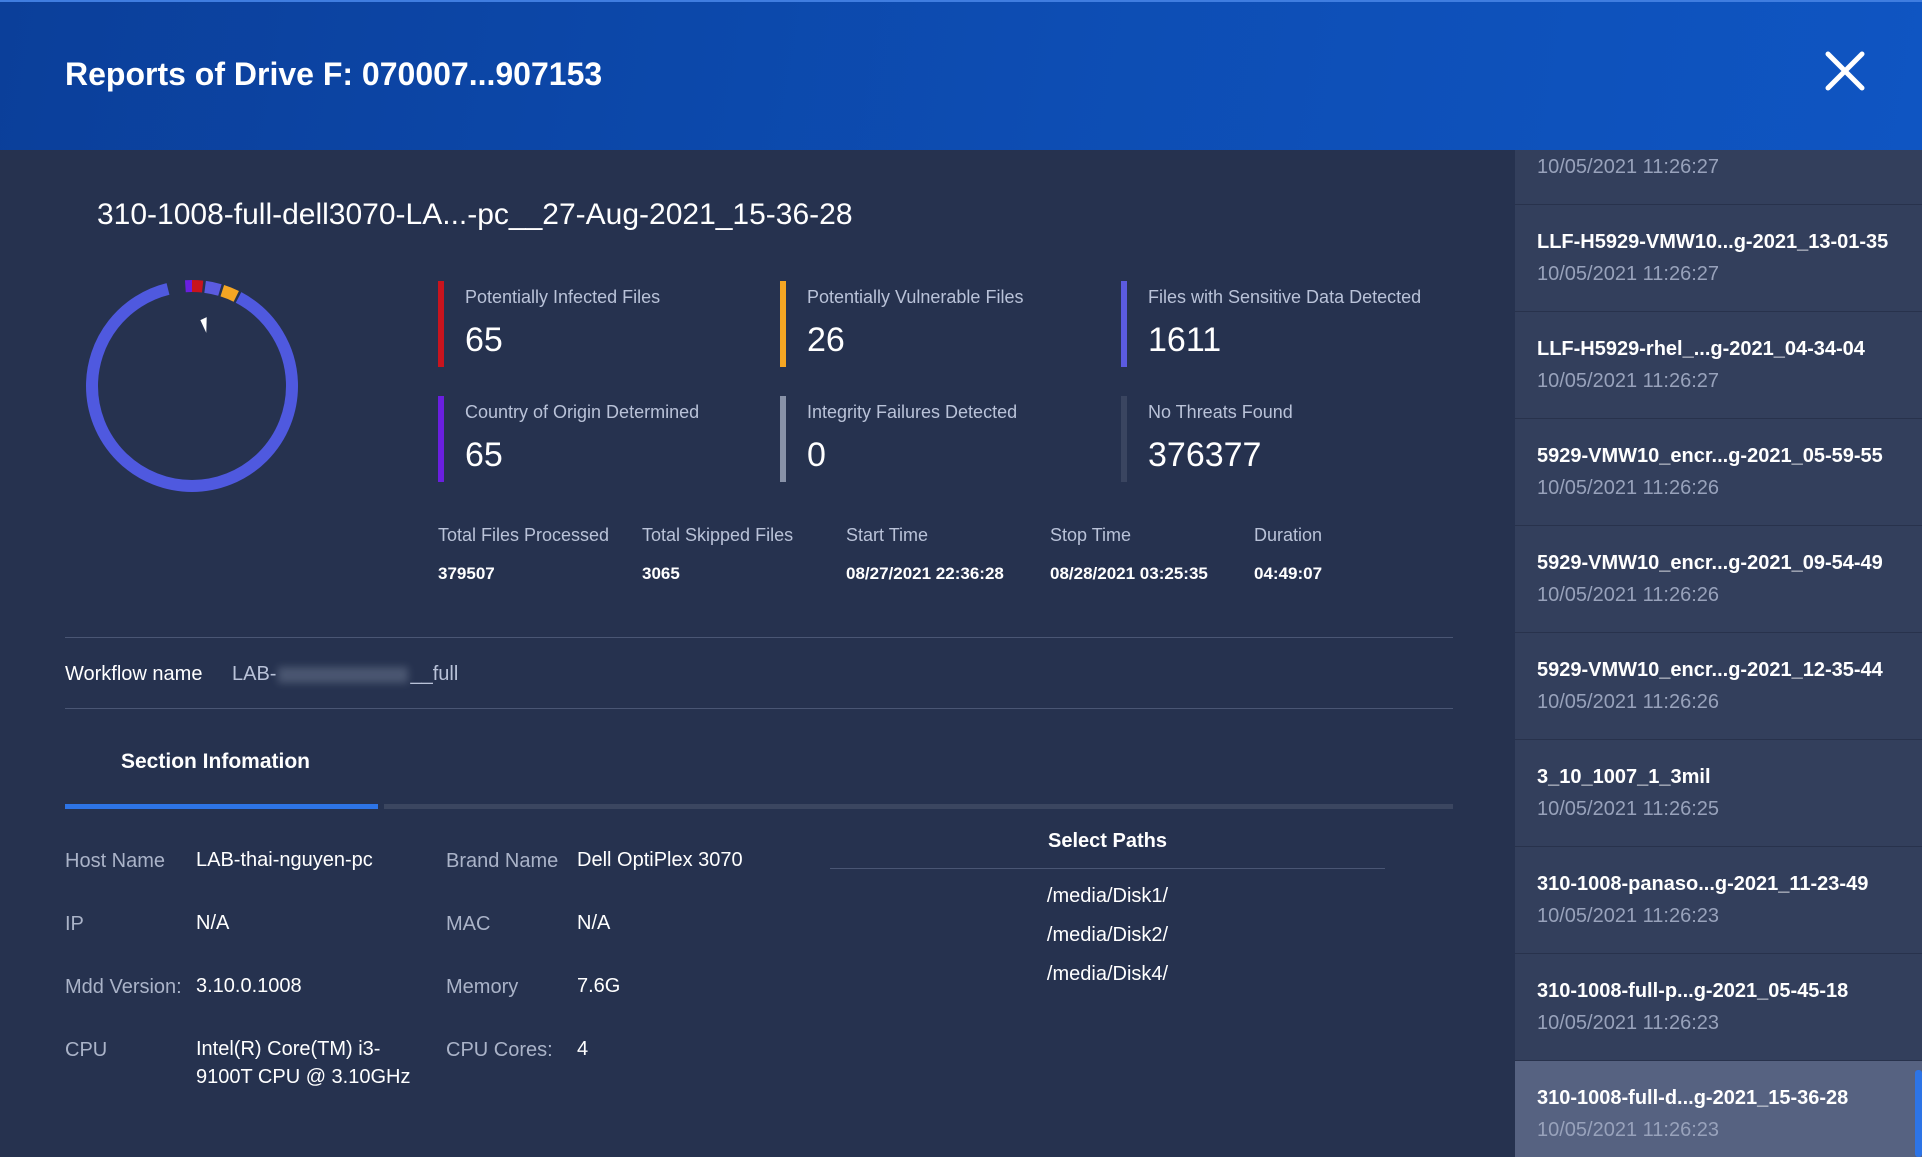 This screenshot has height=1157, width=1922. I want to click on close-button, so click(1845, 71).